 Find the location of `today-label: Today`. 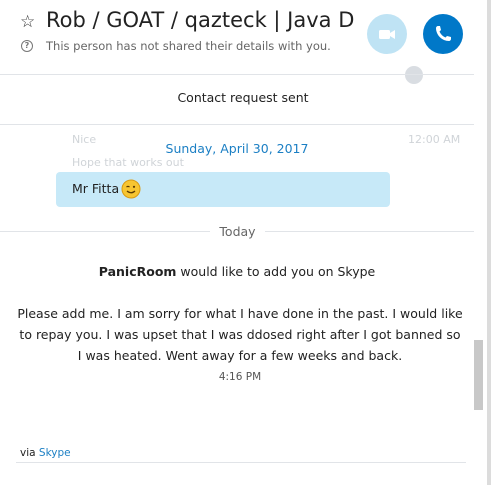

today-label: Today is located at coordinates (237, 231).